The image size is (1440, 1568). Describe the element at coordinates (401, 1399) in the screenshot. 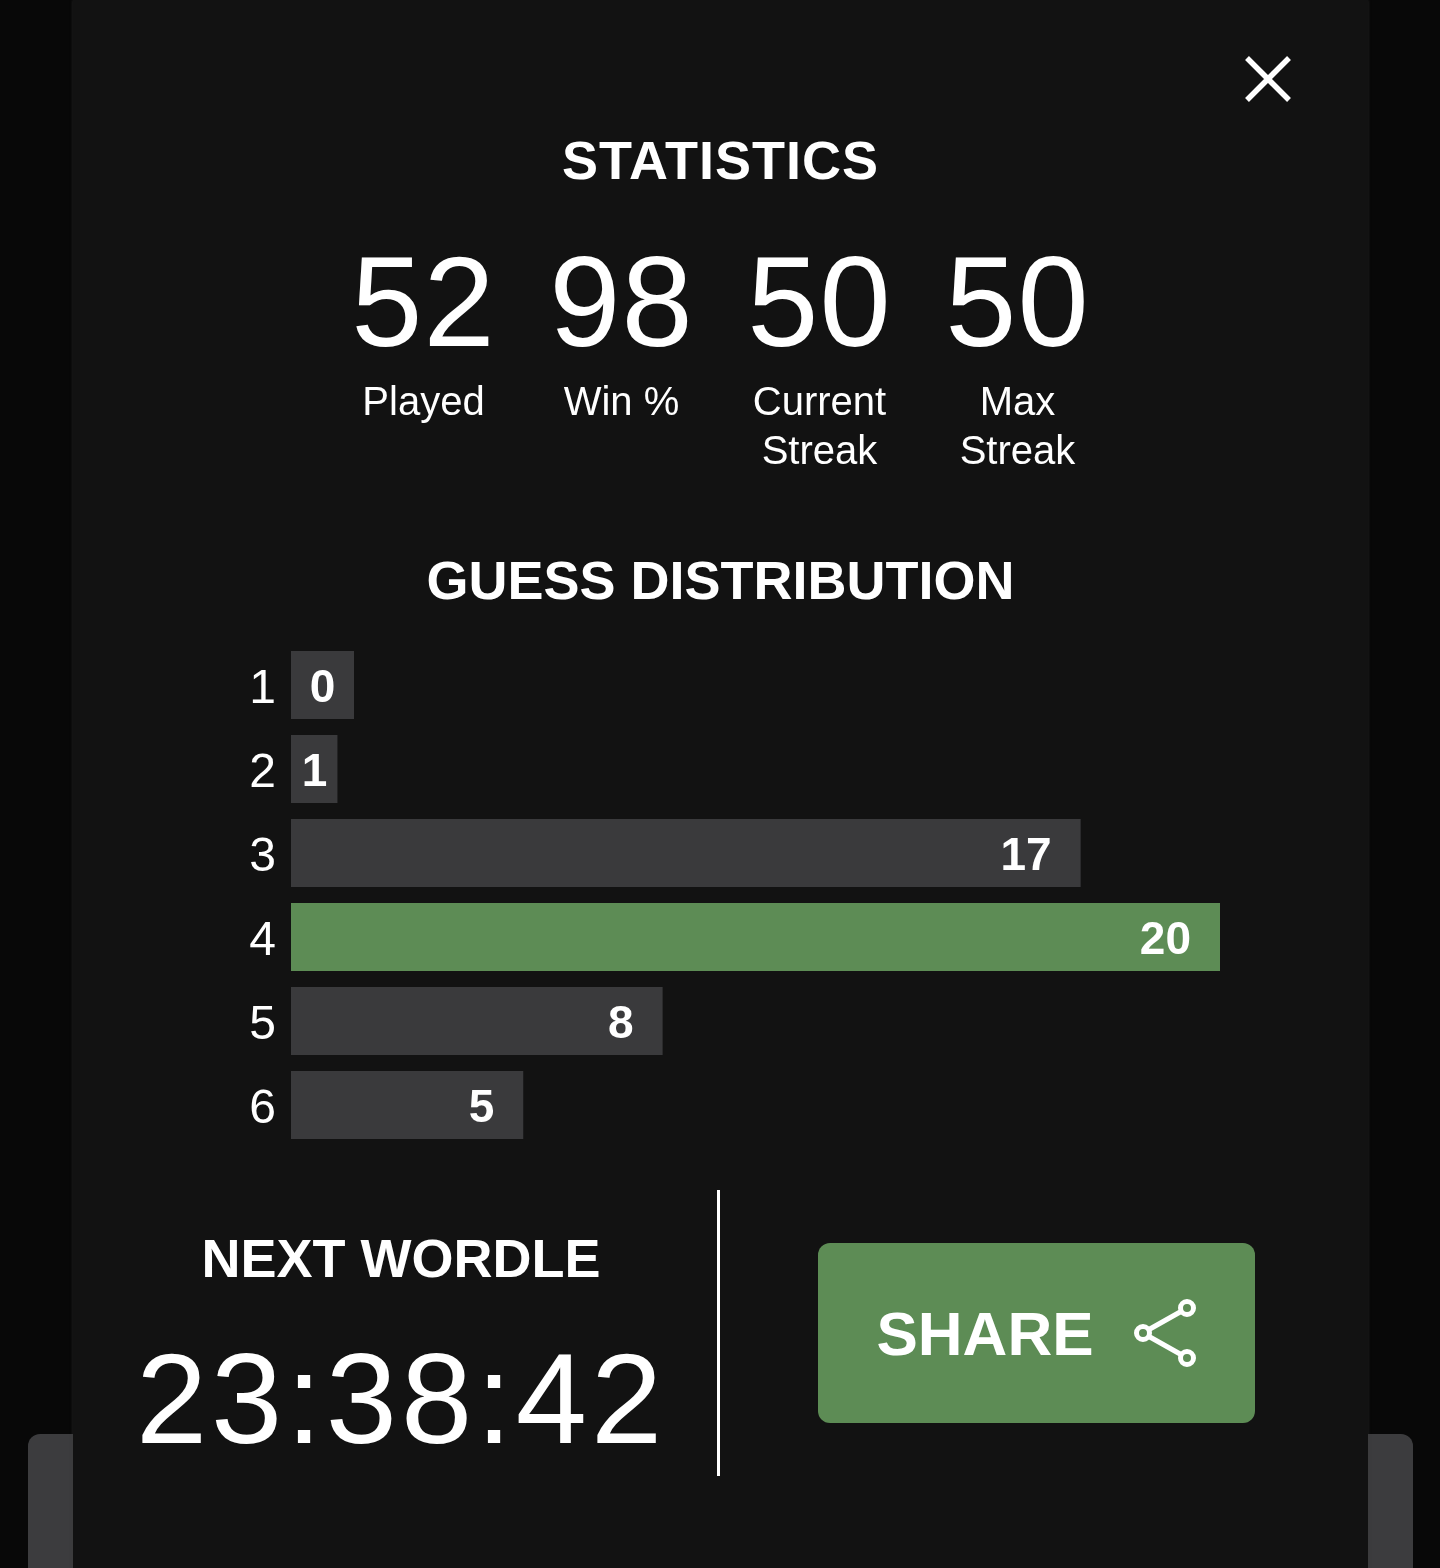

I see `countdown-timer: 23:38:42` at that location.